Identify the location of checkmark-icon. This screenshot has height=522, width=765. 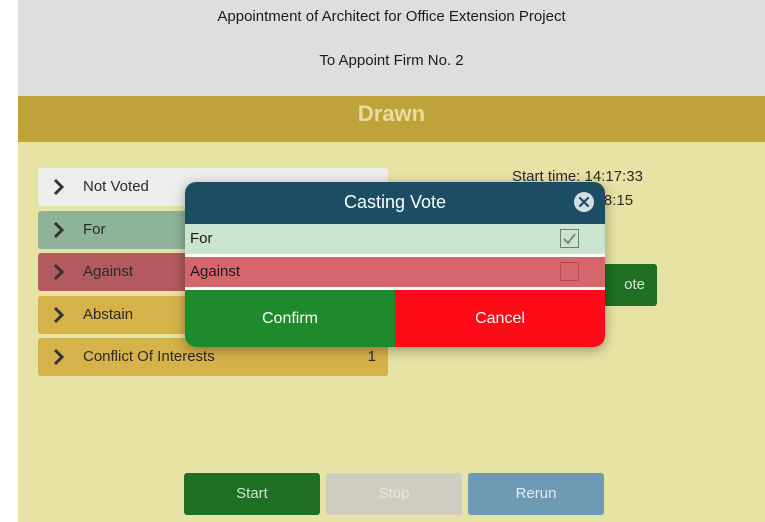
(569, 239).